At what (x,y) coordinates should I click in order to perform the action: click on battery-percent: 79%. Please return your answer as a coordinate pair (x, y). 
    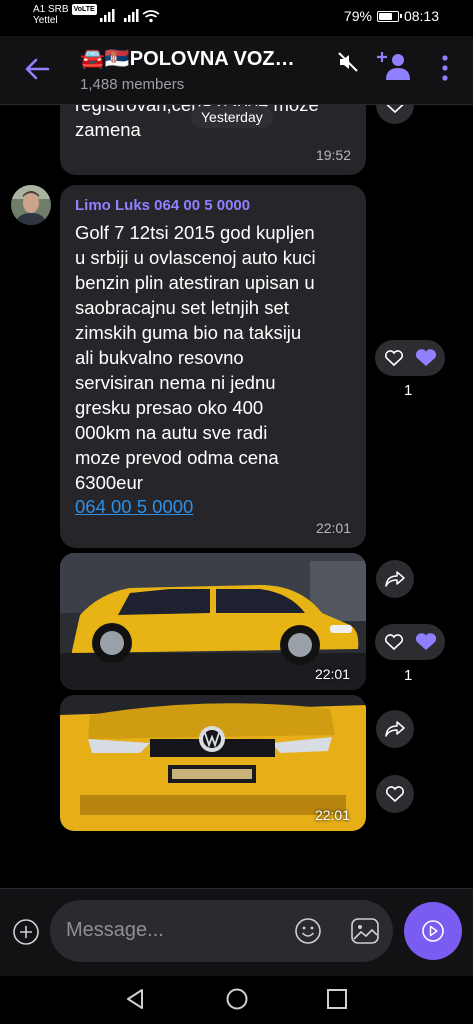
    Looking at the image, I should click on (357, 16).